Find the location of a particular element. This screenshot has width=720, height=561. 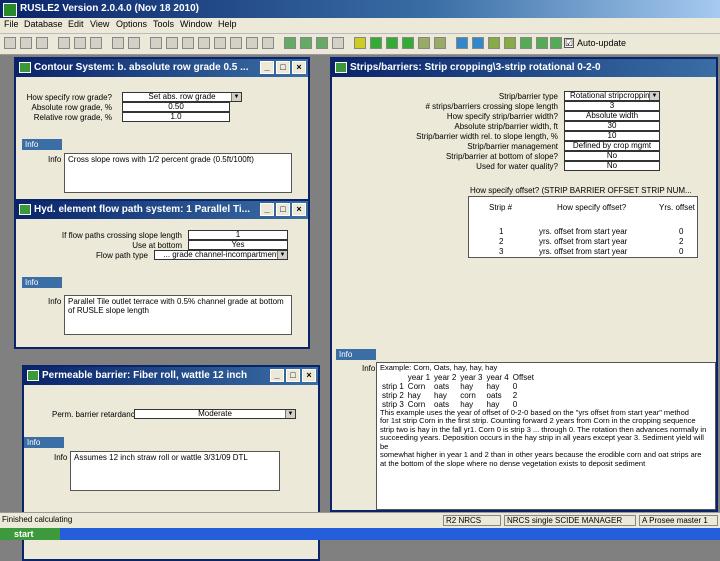

menu-help: Help is located at coordinates (227, 24).